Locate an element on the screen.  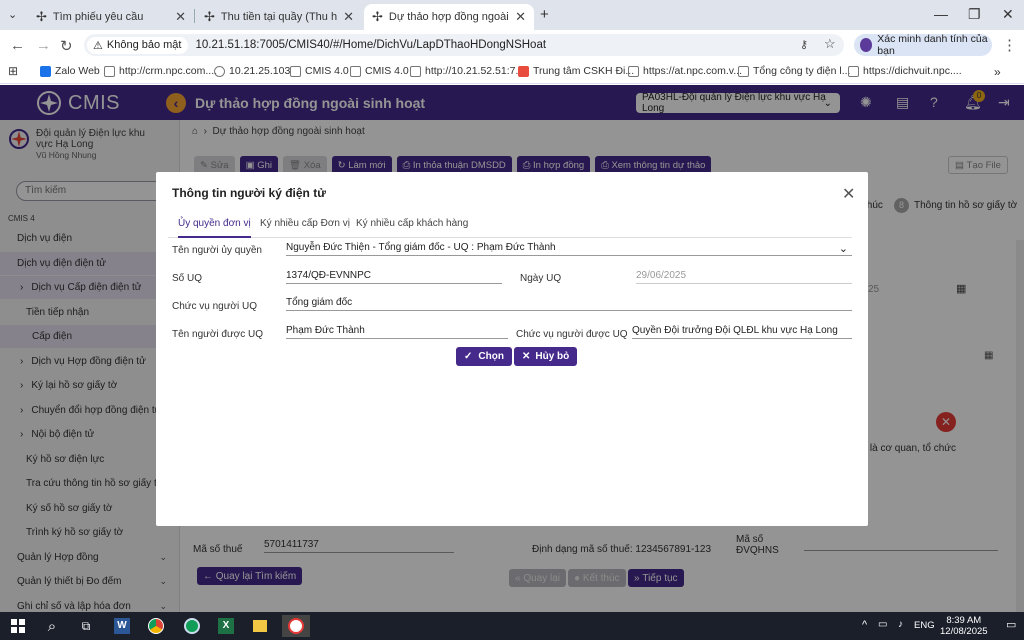
windows-start-icon is located at coordinates (18, 626).